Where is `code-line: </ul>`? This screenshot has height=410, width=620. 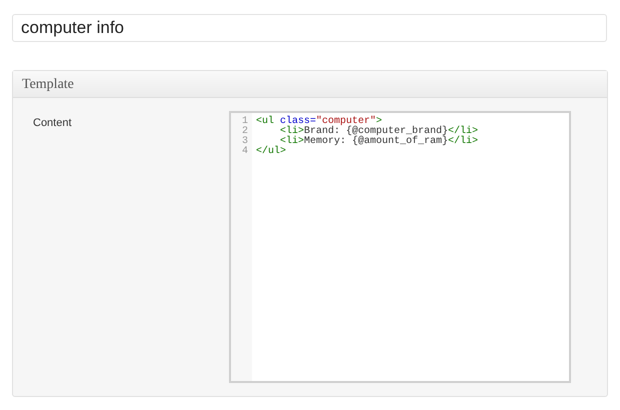 code-line: </ul> is located at coordinates (272, 152).